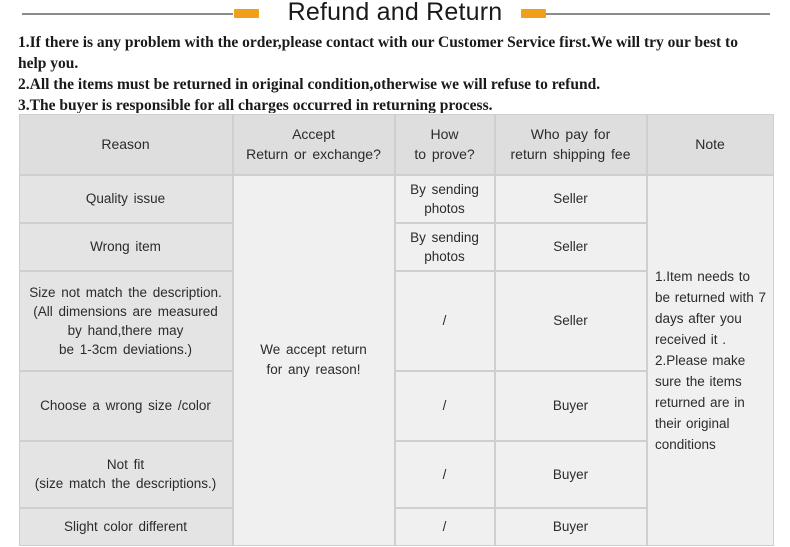 The height and width of the screenshot is (547, 790). Describe the element at coordinates (125, 474) in the screenshot. I see `cell-reason: Not fit (size match the descriptions.)` at that location.